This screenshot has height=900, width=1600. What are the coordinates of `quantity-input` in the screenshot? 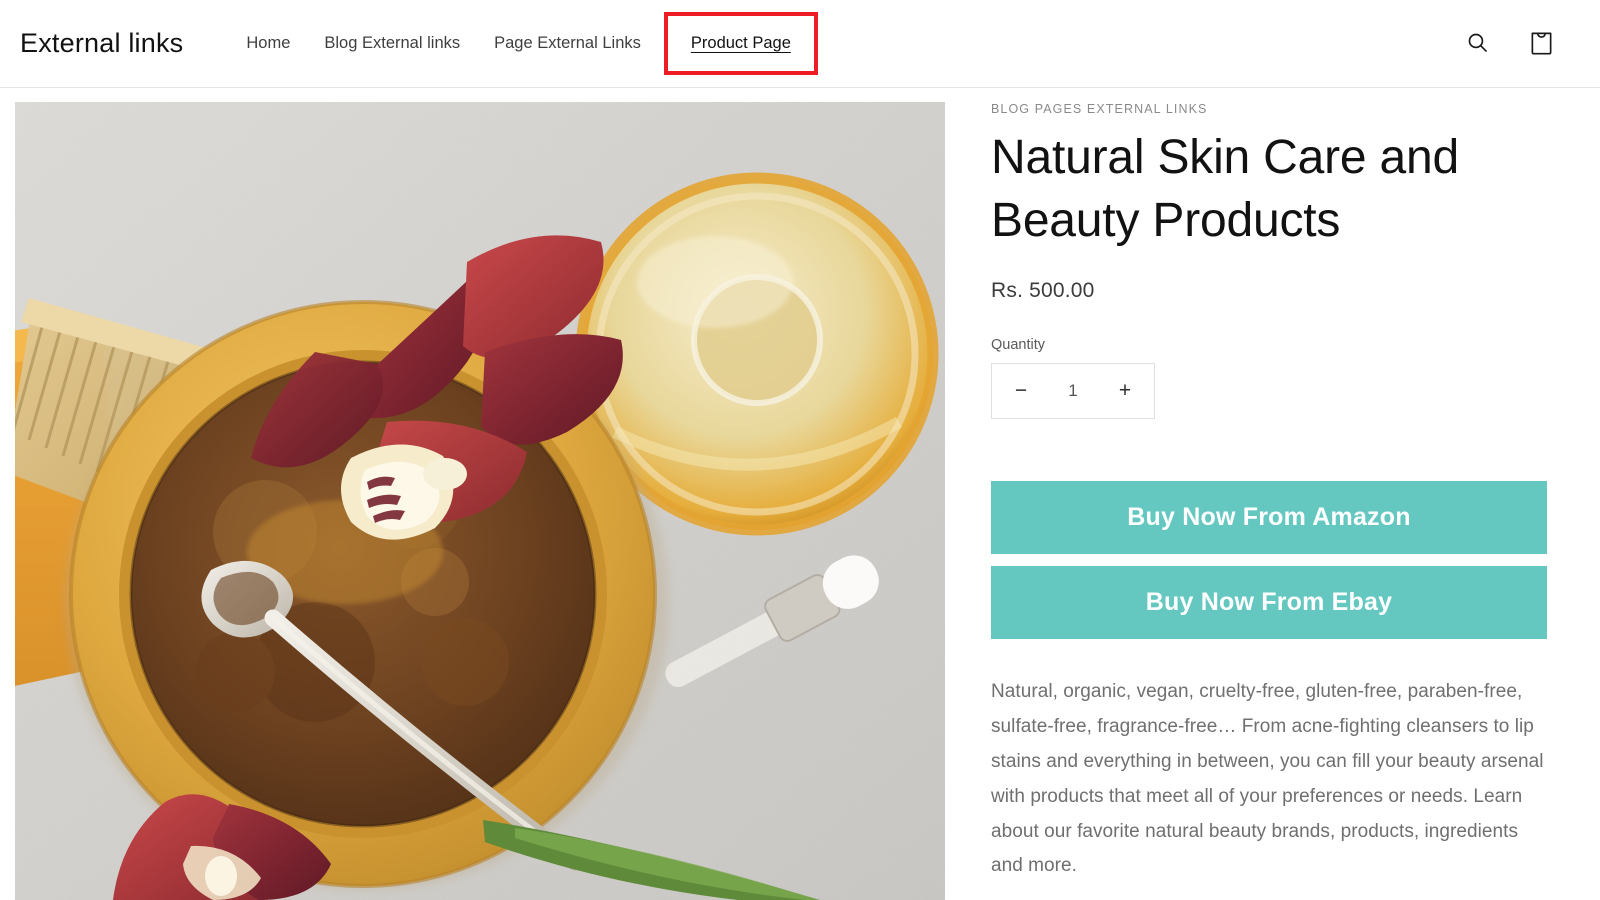 It's located at (1073, 390).